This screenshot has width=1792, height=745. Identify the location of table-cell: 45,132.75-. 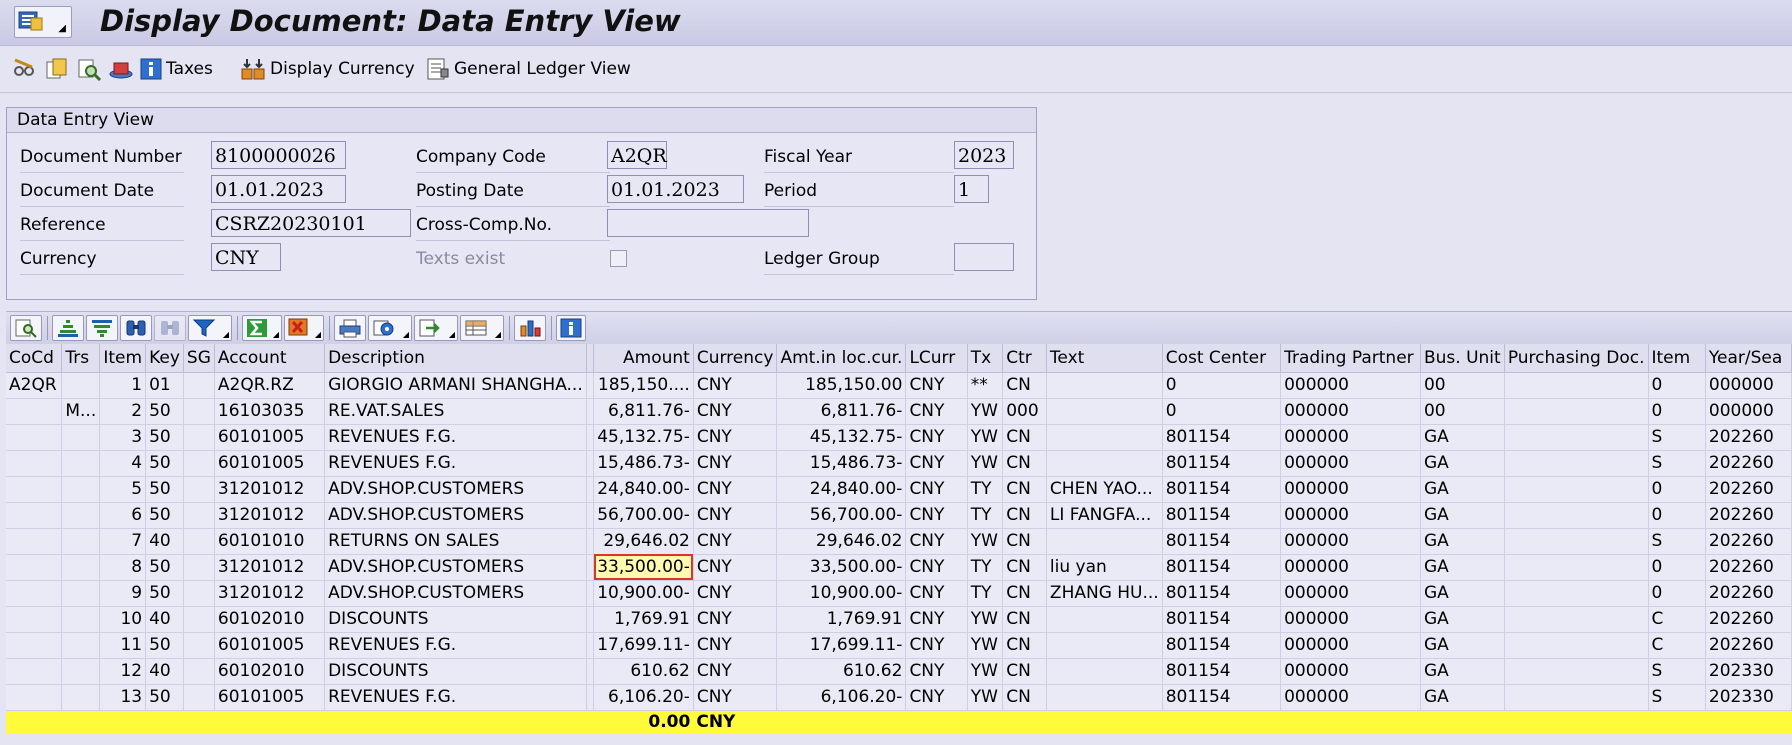
(841, 437).